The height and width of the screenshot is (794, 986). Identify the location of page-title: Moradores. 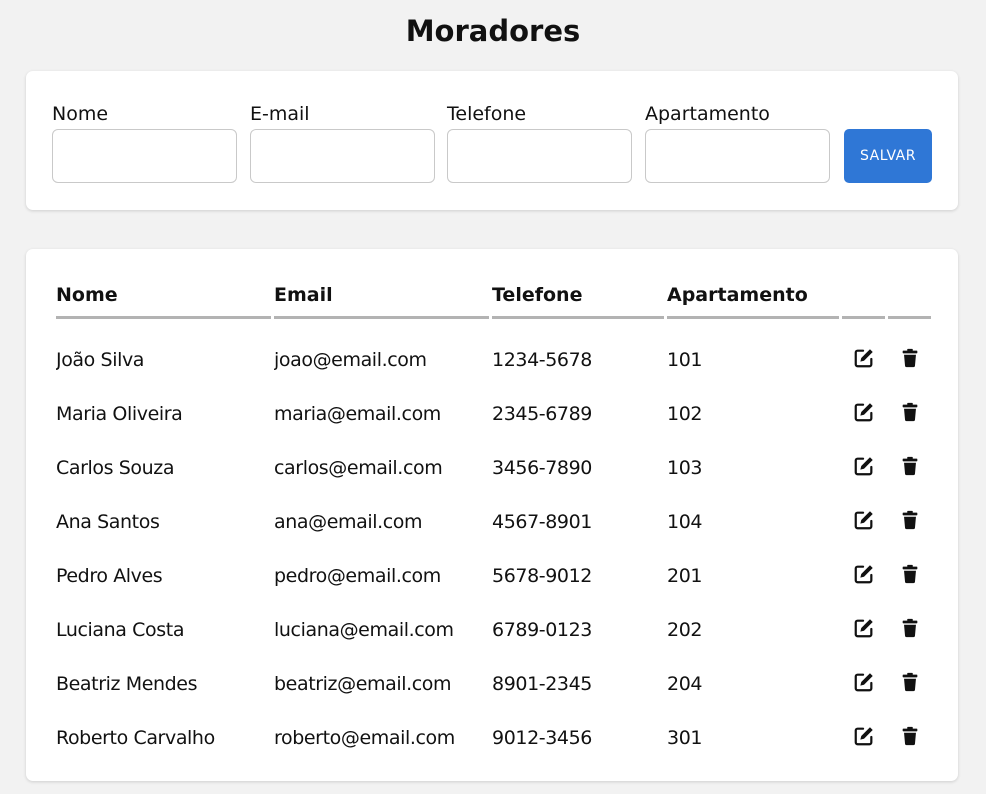
(493, 31).